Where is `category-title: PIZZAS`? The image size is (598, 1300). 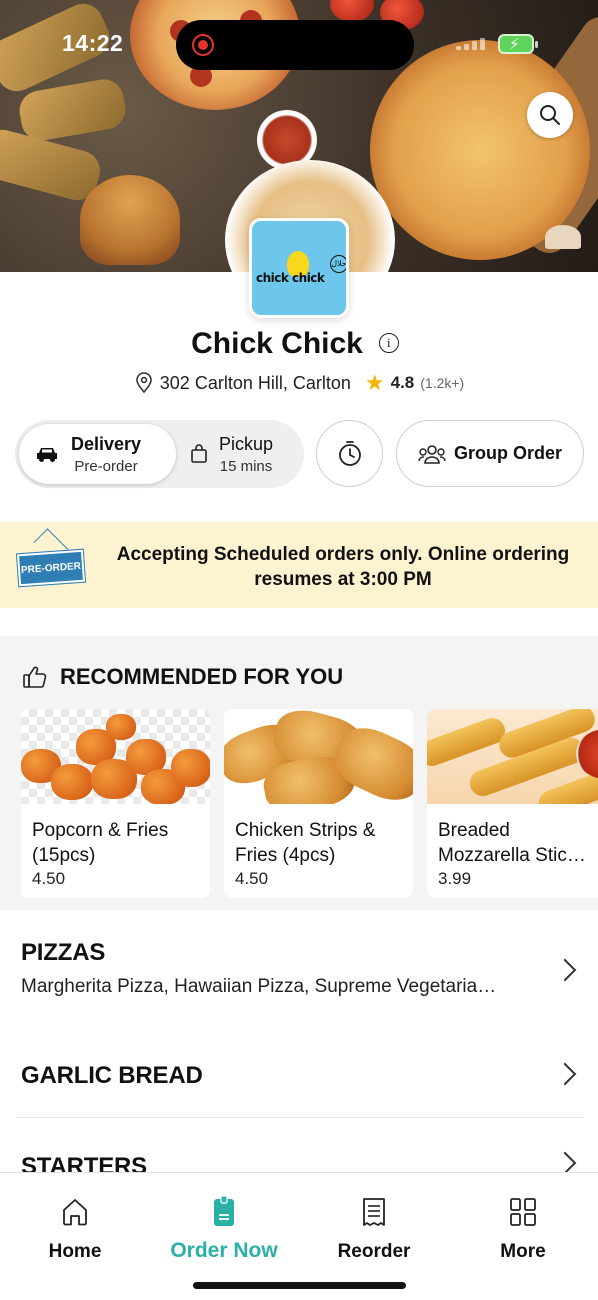
category-title: PIZZAS is located at coordinates (63, 952).